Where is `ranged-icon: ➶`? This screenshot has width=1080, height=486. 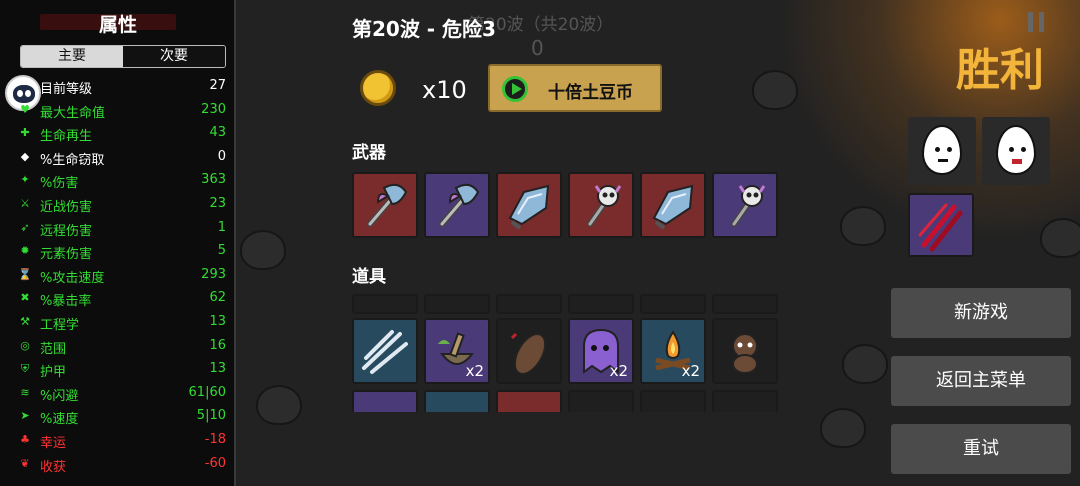 ranged-icon: ➶ is located at coordinates (25, 227).